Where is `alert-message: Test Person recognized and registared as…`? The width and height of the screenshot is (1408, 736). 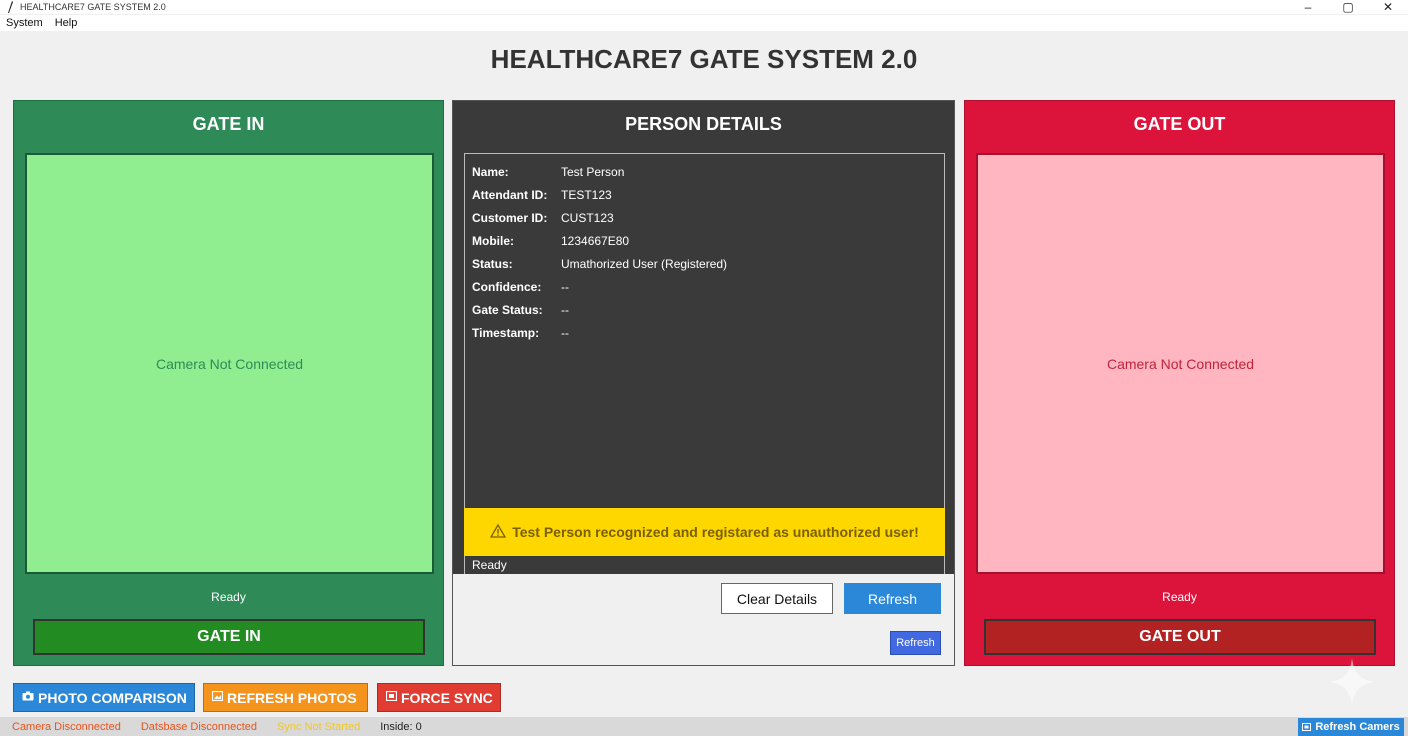
alert-message: Test Person recognized and registared as… is located at coordinates (715, 532).